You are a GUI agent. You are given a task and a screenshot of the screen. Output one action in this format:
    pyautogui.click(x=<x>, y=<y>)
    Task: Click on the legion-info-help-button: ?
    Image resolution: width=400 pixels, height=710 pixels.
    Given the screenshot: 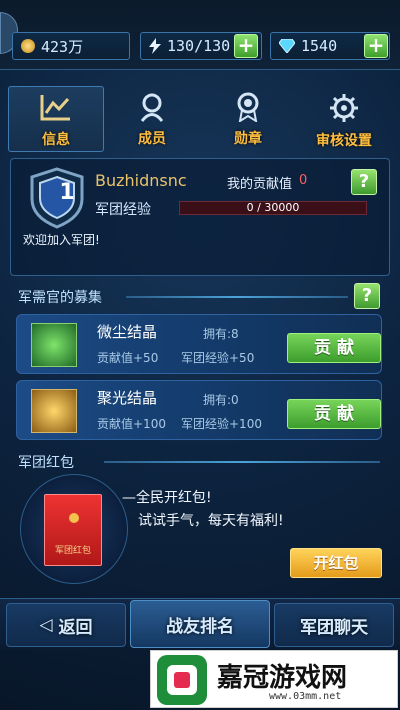 What is the action you would take?
    pyautogui.click(x=364, y=182)
    